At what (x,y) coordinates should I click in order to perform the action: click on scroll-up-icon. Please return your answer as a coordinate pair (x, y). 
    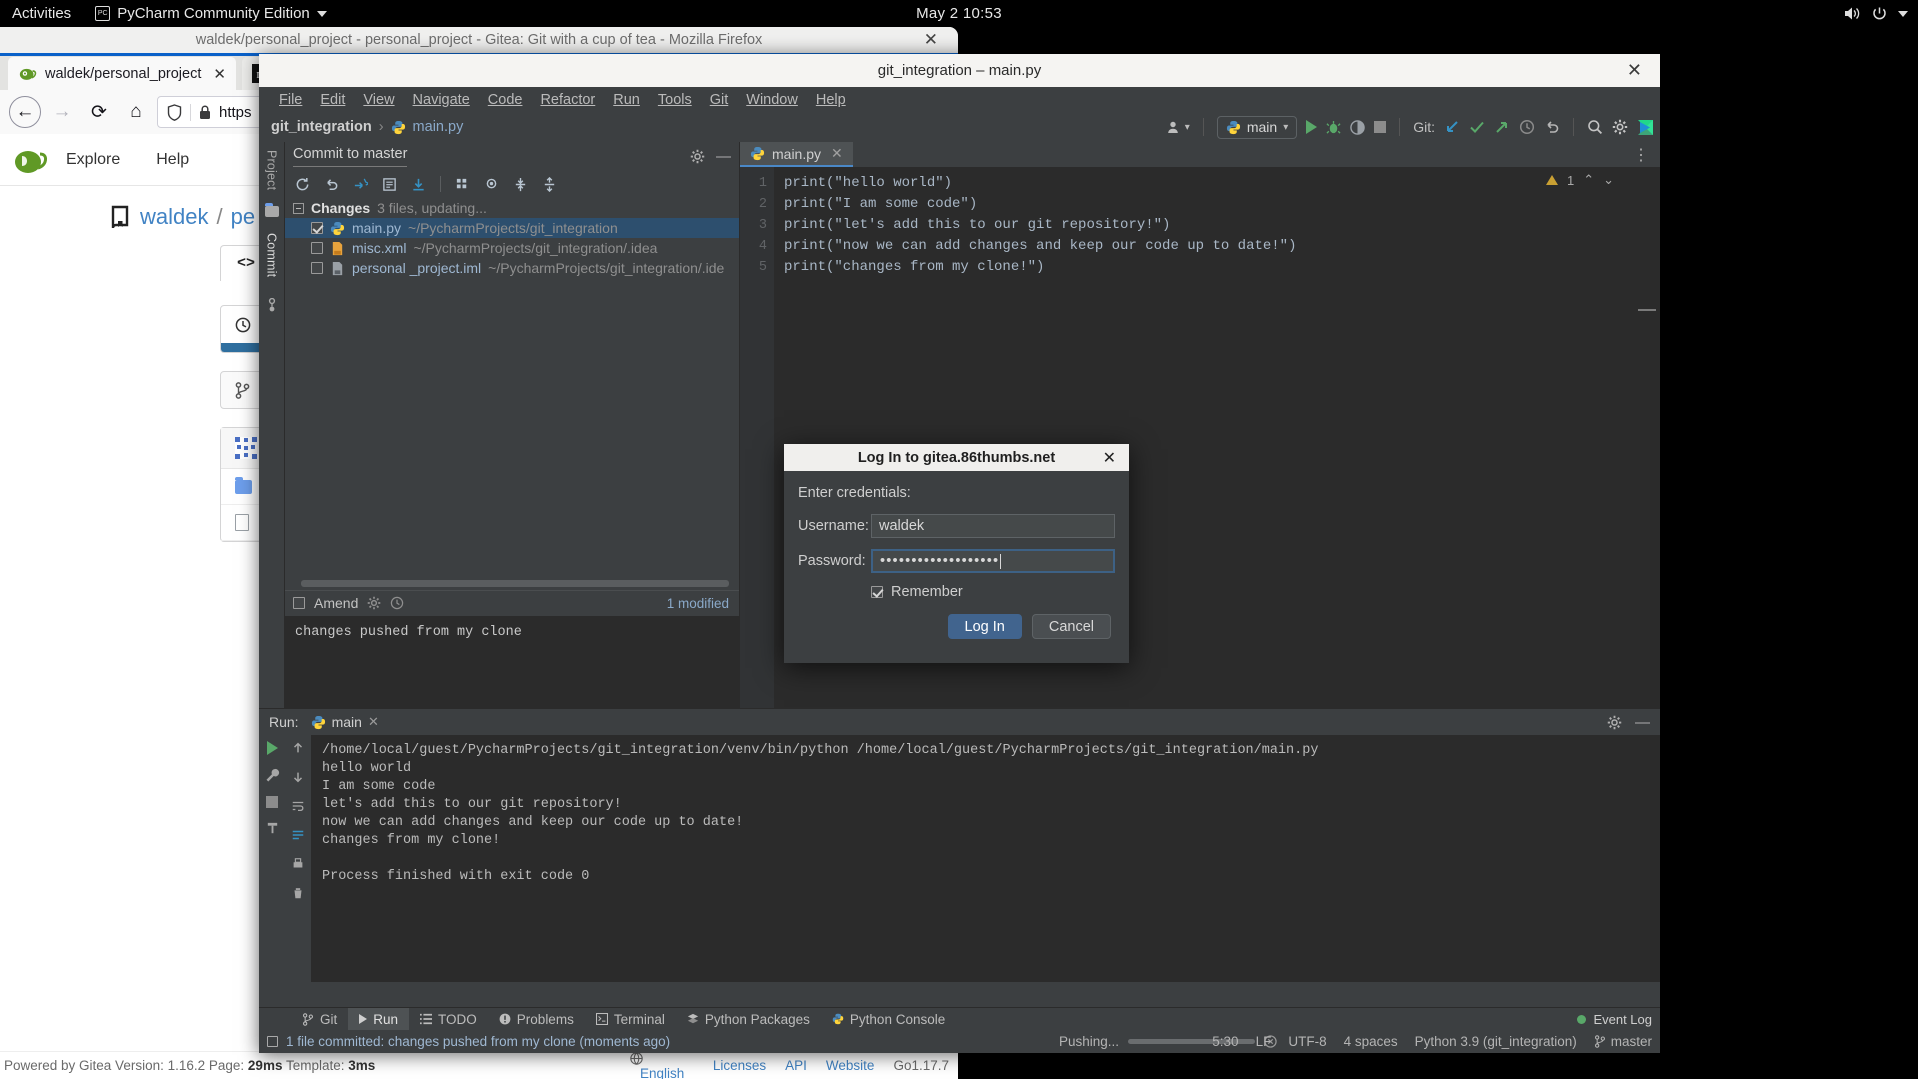
    Looking at the image, I should click on (298, 748).